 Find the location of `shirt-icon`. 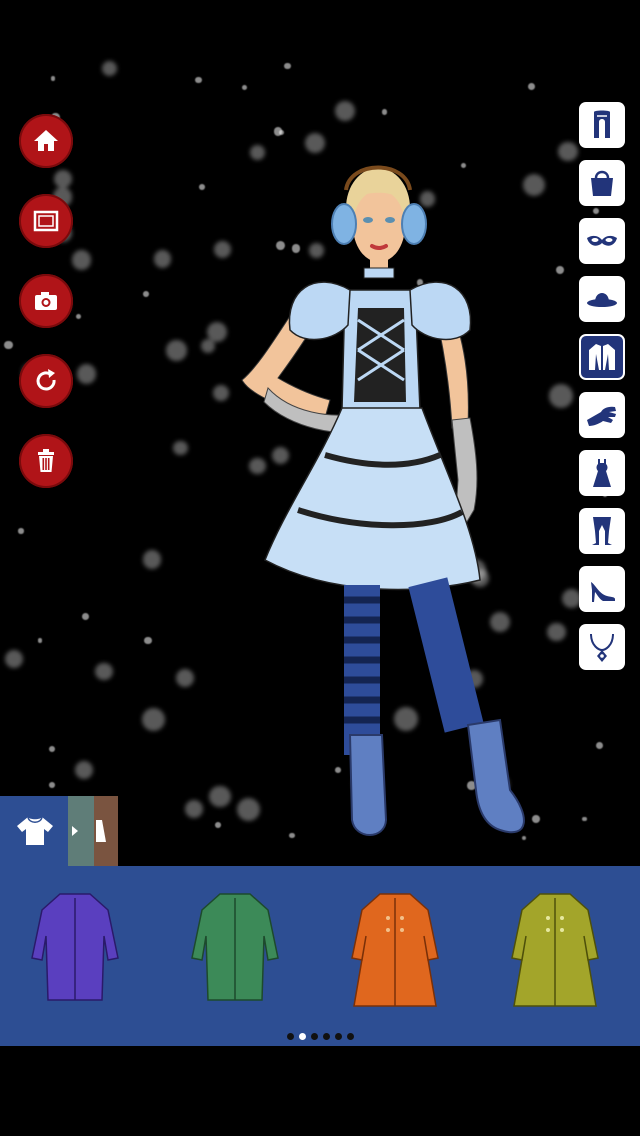

shirt-icon is located at coordinates (35, 830).